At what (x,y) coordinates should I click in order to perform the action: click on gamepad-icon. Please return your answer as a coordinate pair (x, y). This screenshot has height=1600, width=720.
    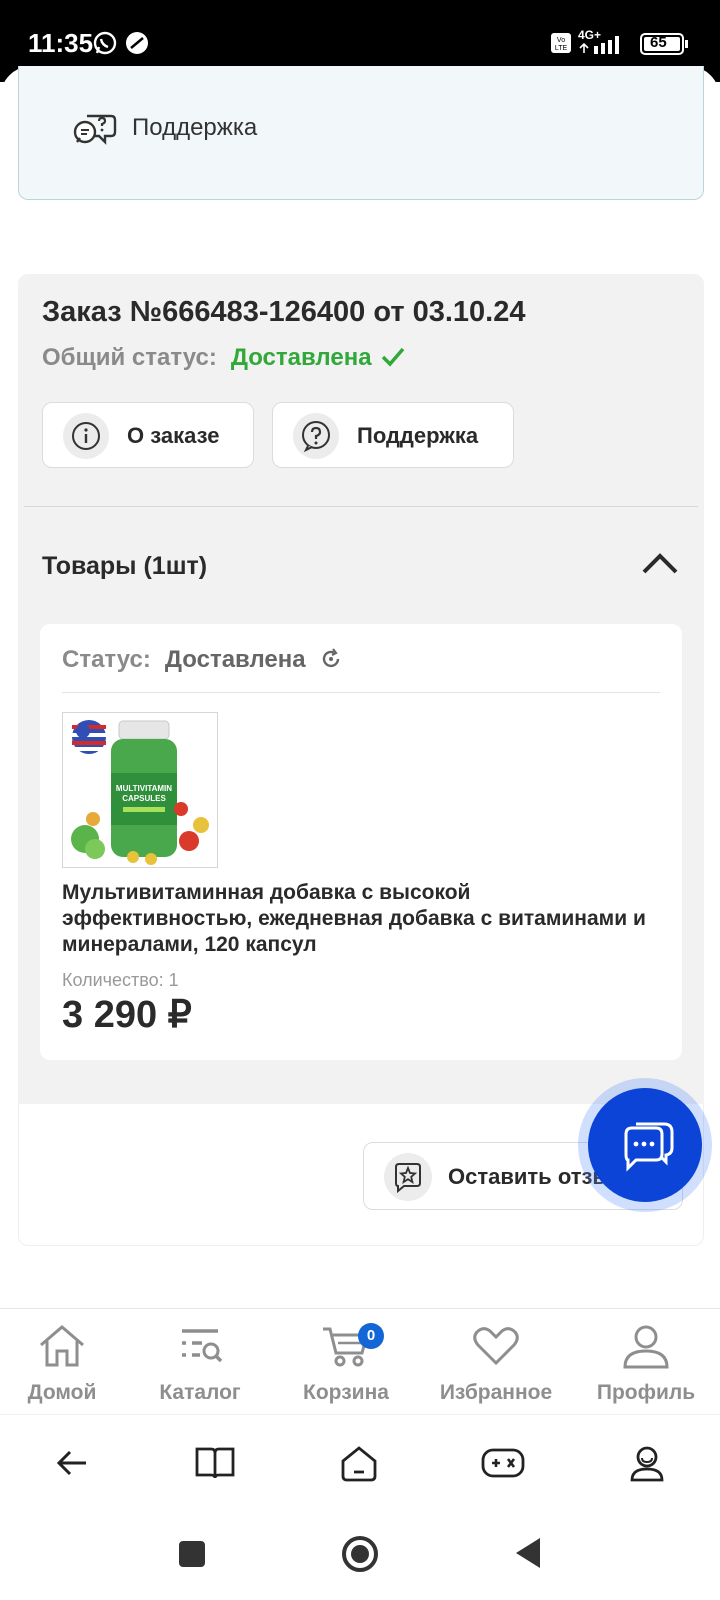
    Looking at the image, I should click on (503, 1465).